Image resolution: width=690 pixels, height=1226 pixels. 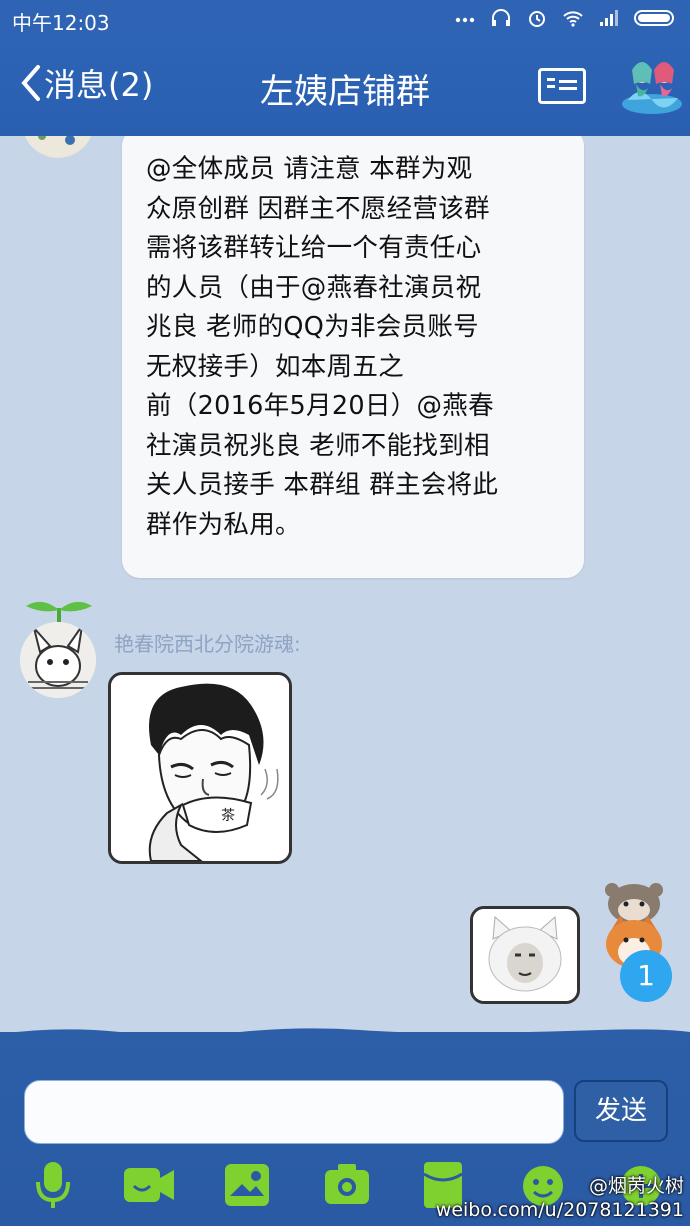 I want to click on back-label: 消息(2), so click(x=99, y=85).